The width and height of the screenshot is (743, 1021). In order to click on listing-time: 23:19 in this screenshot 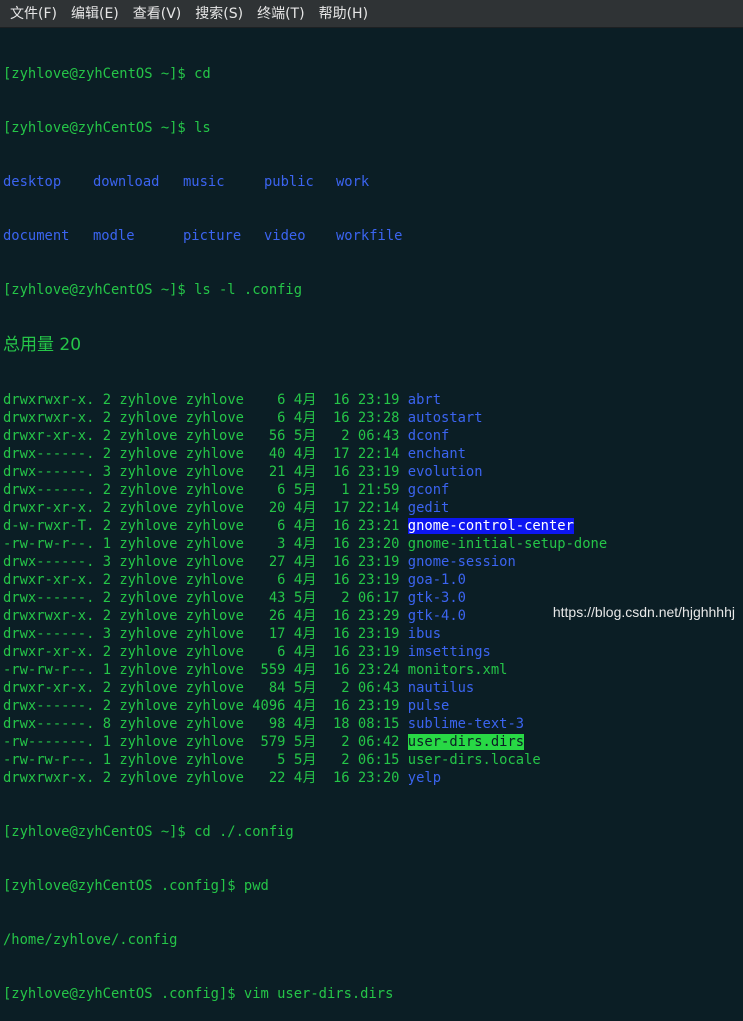, I will do `click(378, 562)`.